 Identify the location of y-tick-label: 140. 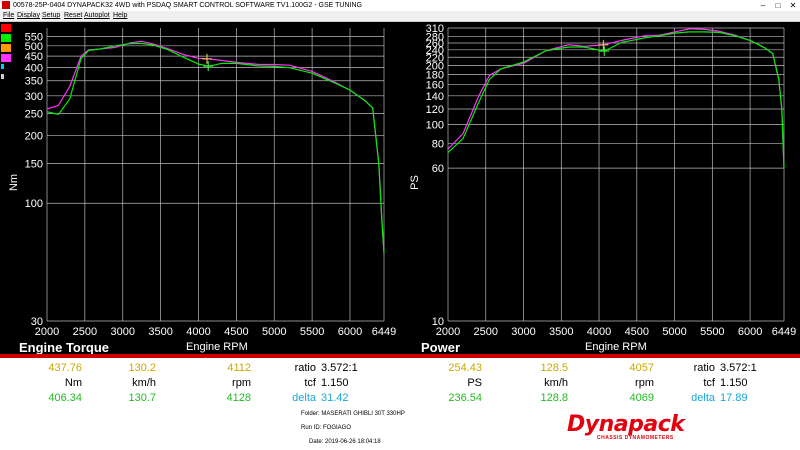
(435, 97).